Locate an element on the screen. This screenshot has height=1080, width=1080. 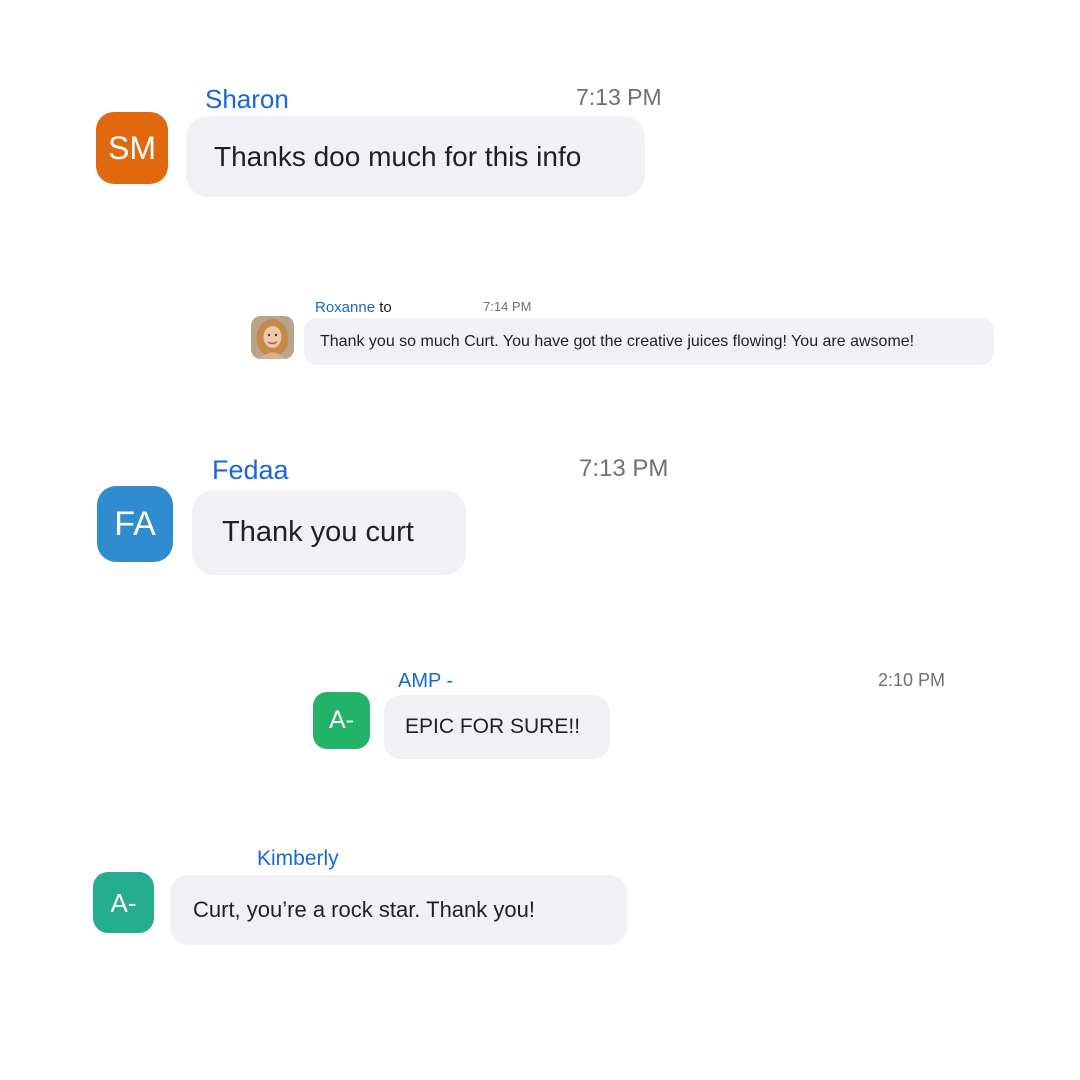
message-text: Thank you curt is located at coordinates (318, 532).